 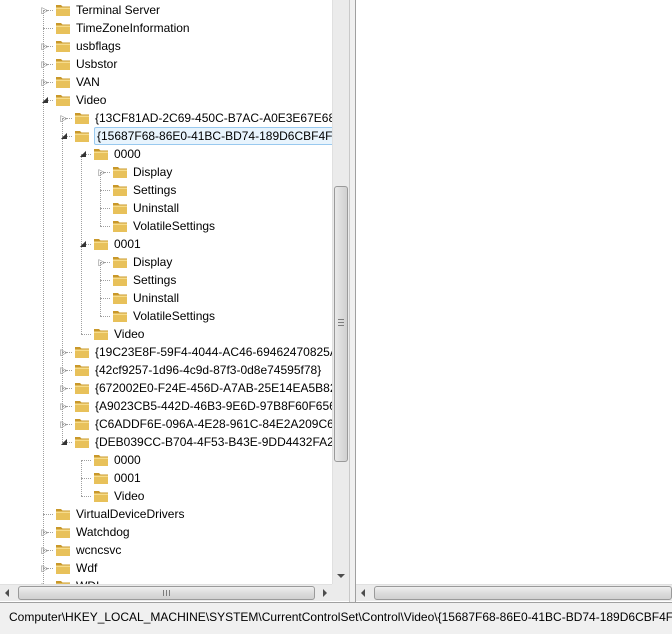 What do you see at coordinates (213, 442) in the screenshot?
I see `tree-node-label: {DEB039CC-B704-4F53-B43E-9DD4432FA2E9}` at bounding box center [213, 442].